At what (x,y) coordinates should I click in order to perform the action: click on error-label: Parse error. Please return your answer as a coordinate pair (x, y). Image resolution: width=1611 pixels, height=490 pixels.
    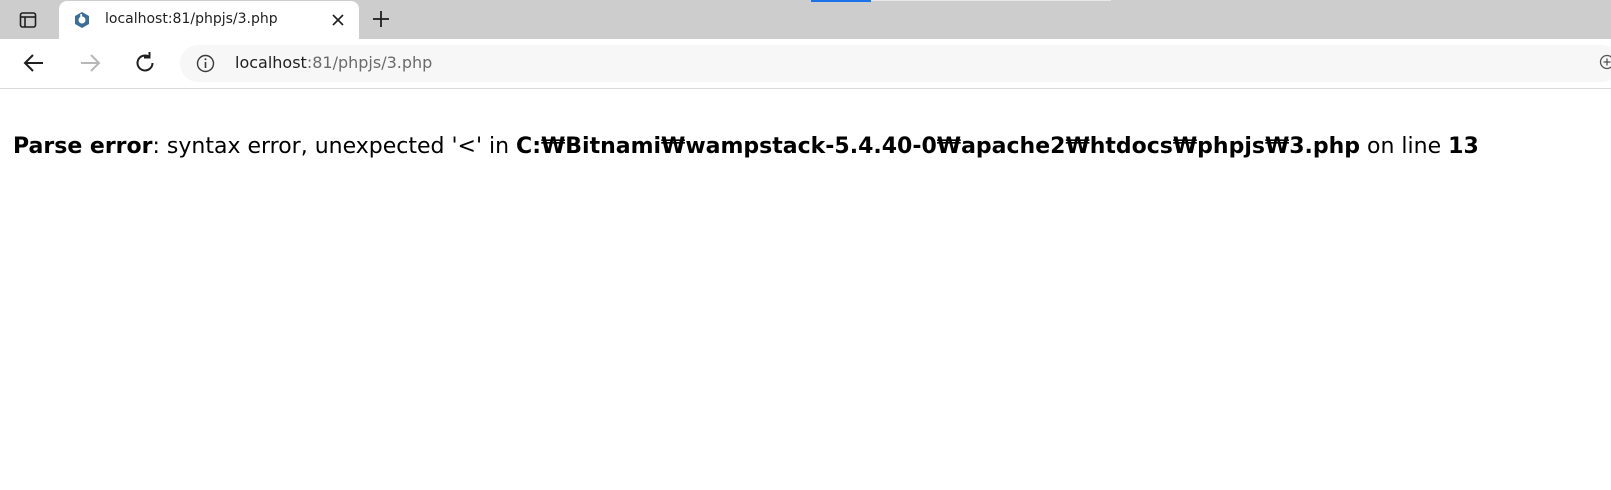
    Looking at the image, I should click on (83, 146).